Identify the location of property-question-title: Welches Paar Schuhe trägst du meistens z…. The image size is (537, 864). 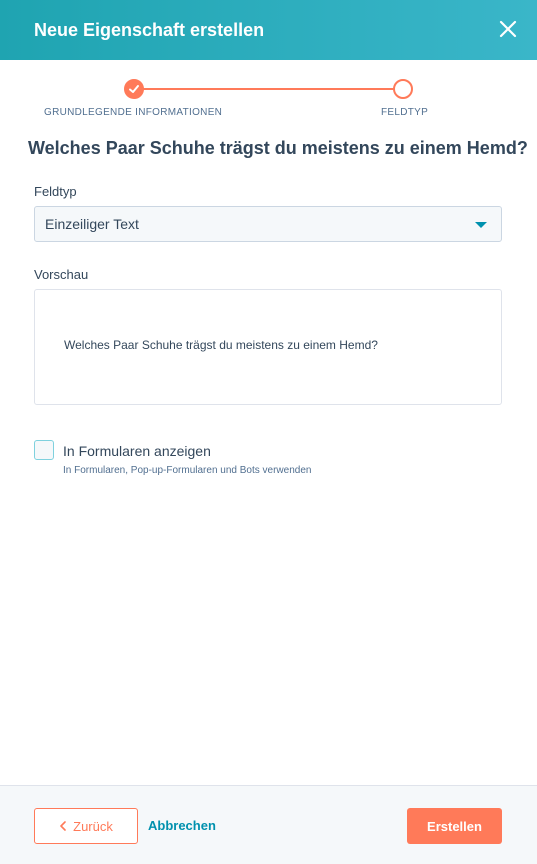
(278, 148).